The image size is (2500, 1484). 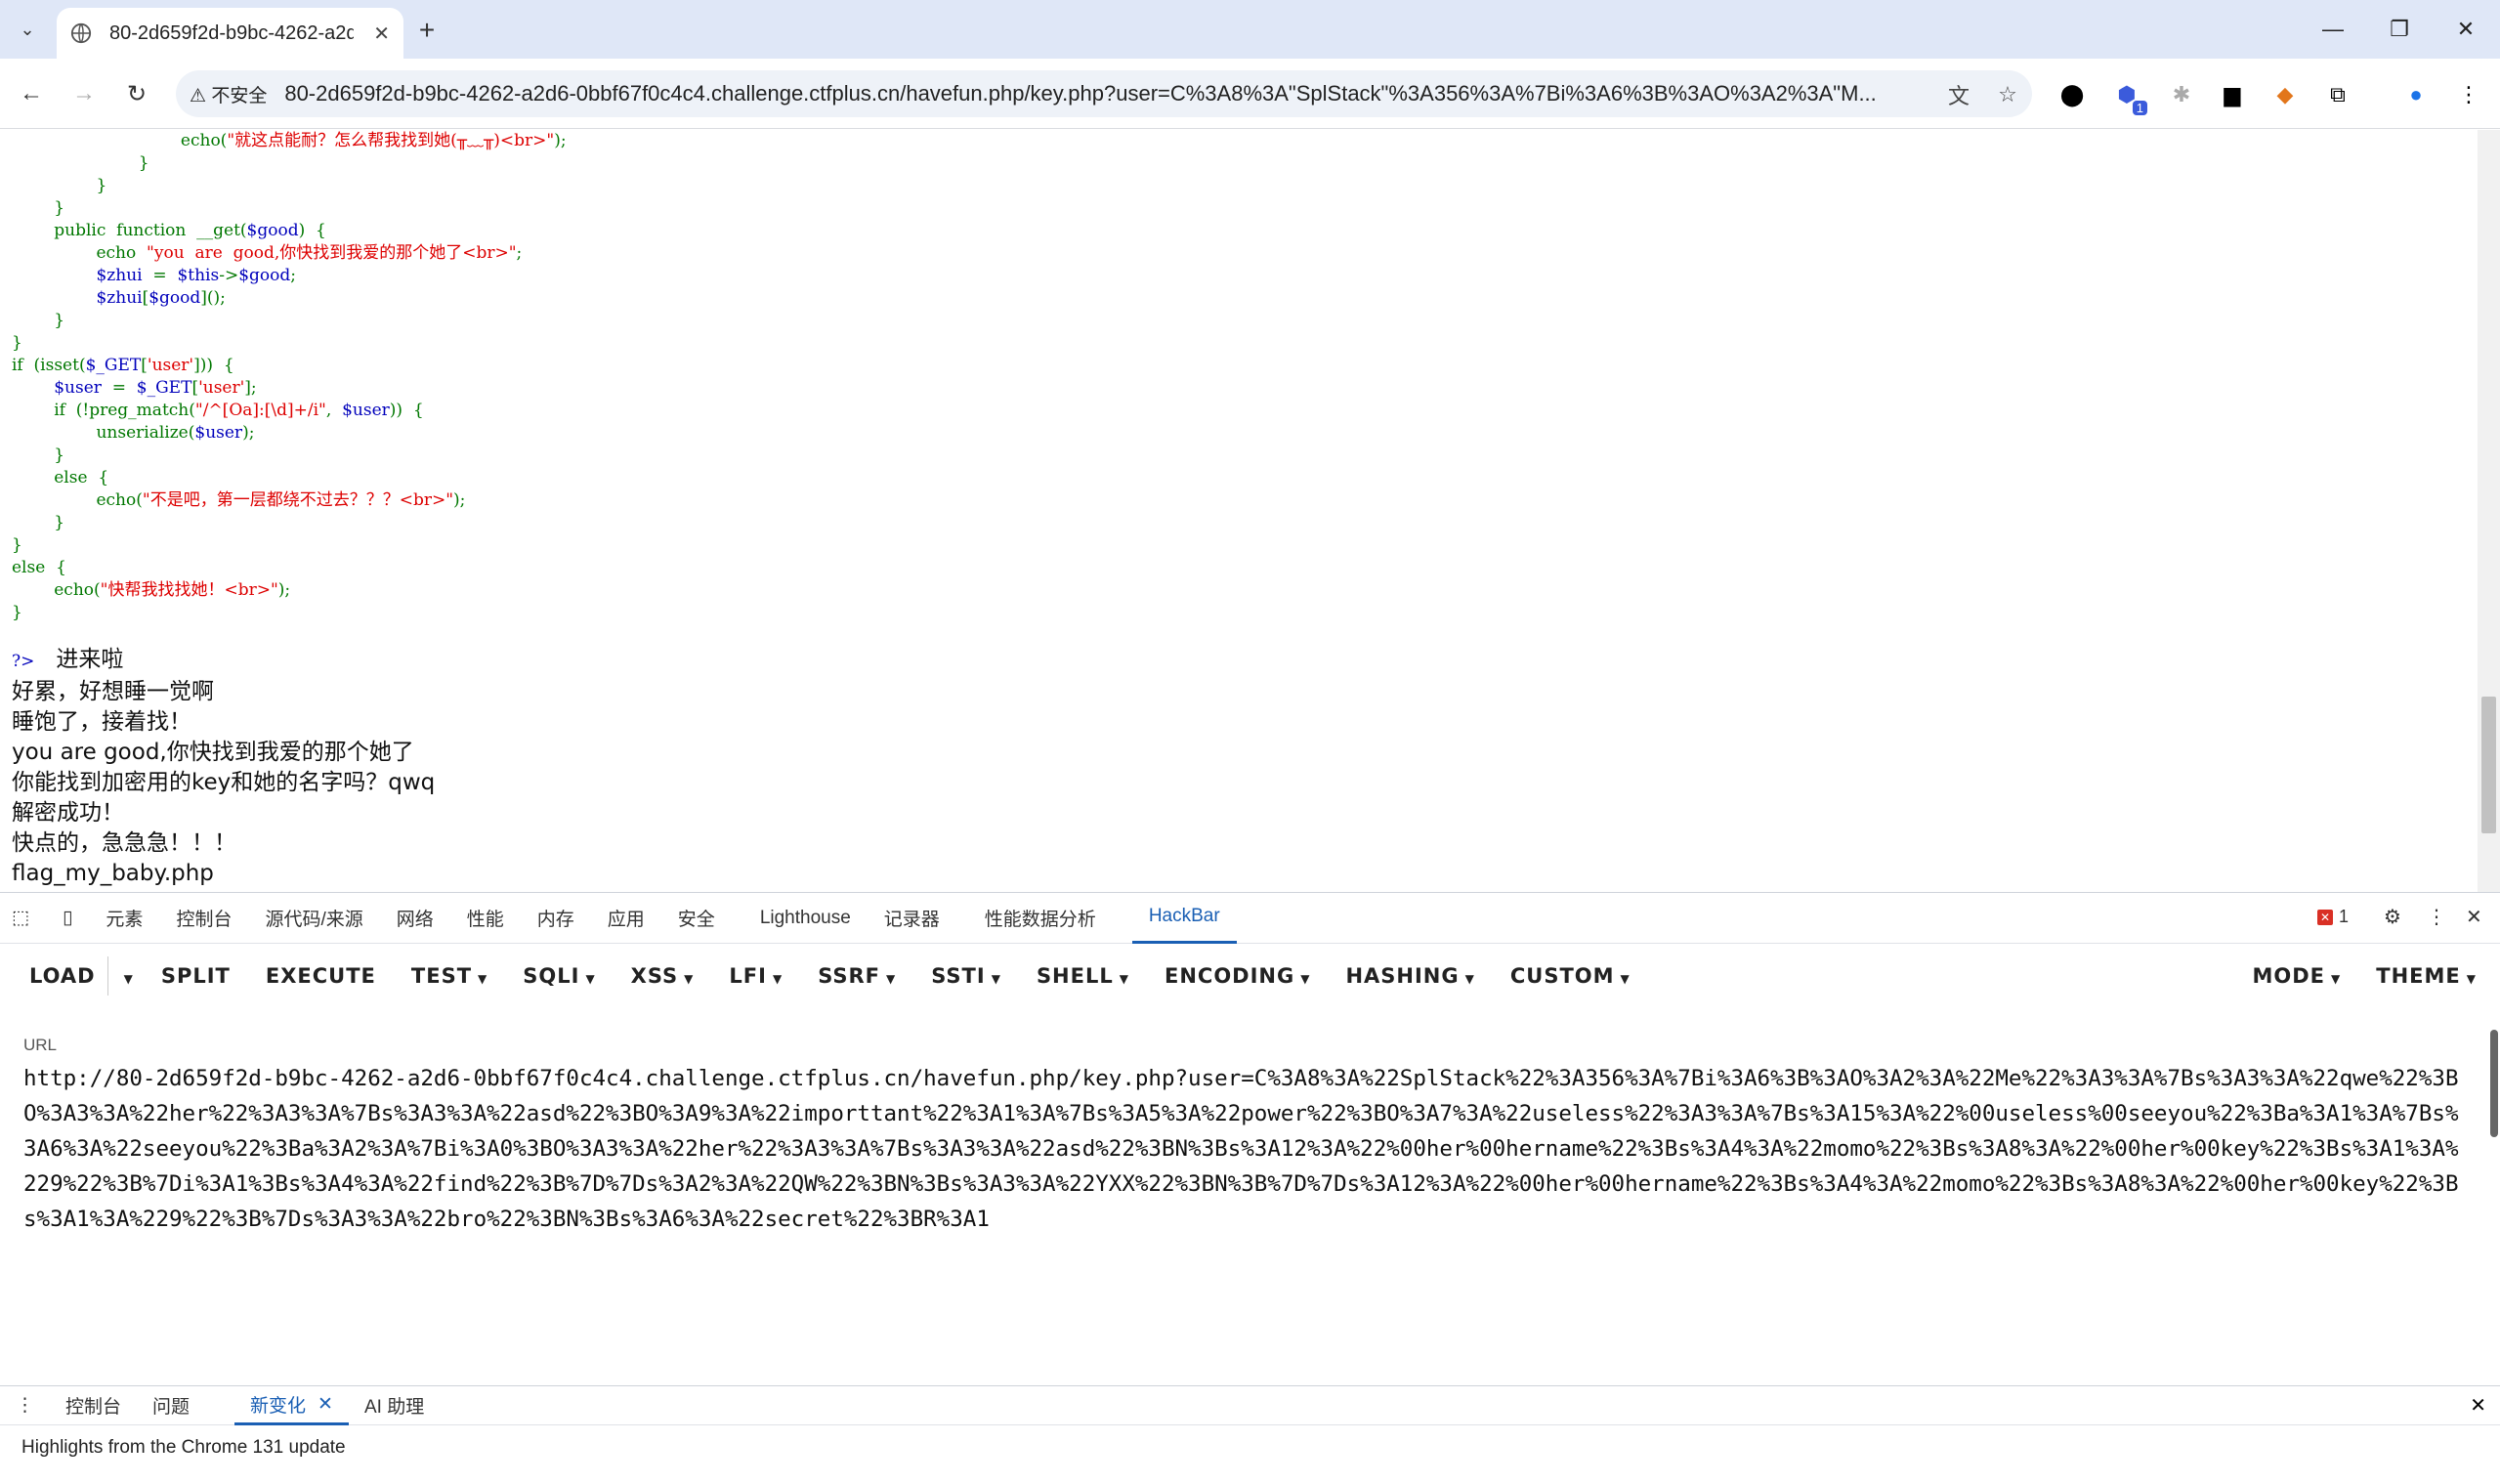 What do you see at coordinates (1959, 94) in the screenshot?
I see `translate-icon: 文` at bounding box center [1959, 94].